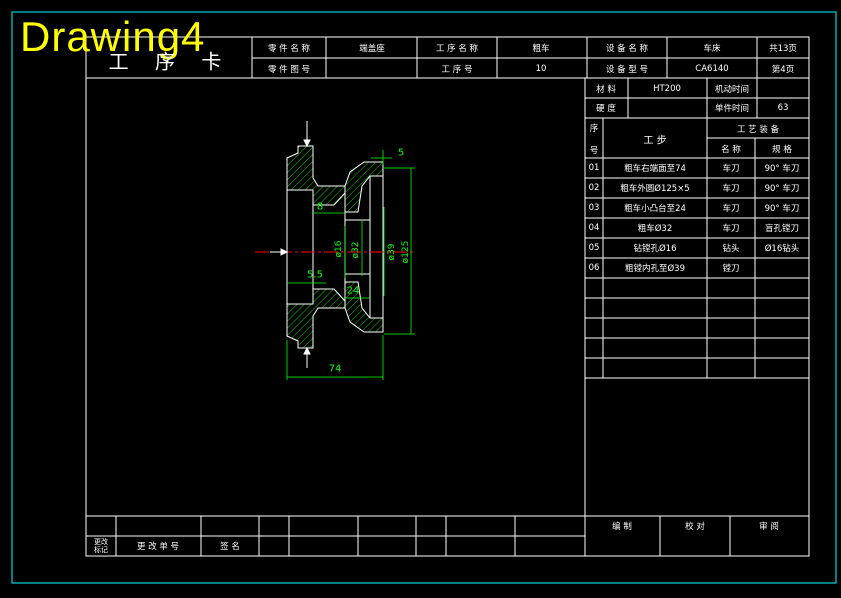 This screenshot has width=841, height=598. Describe the element at coordinates (758, 130) in the screenshot. I see `equip-header: 工 艺 装 备` at that location.